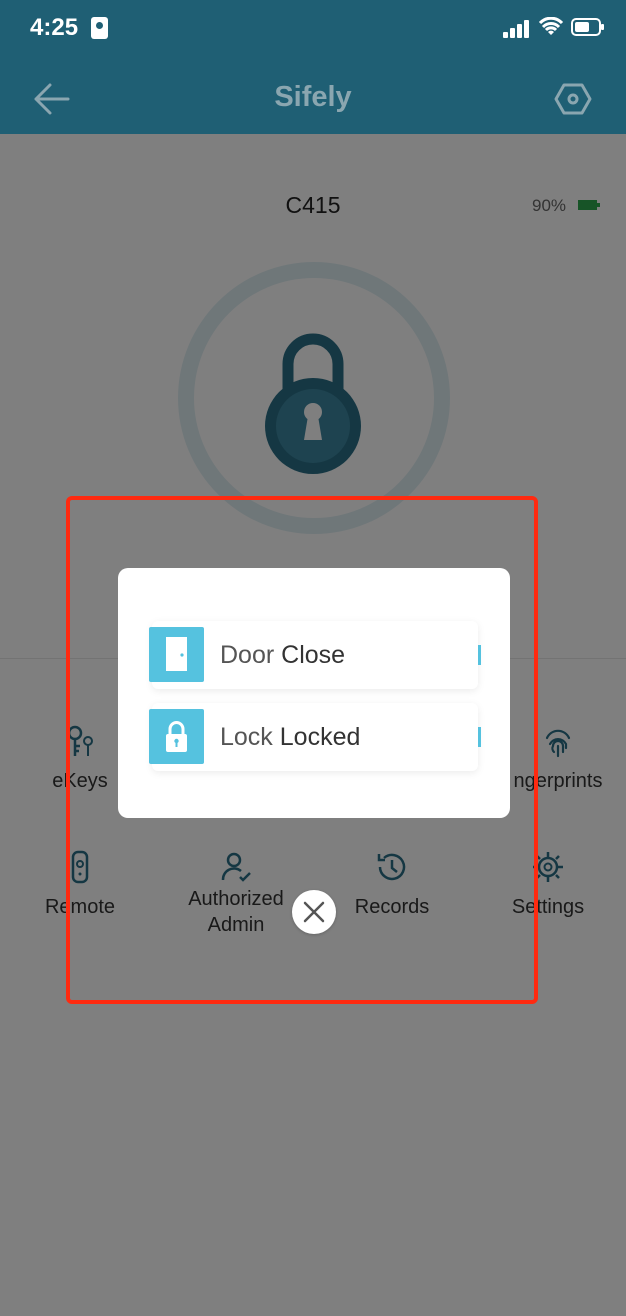 The width and height of the screenshot is (626, 1316). I want to click on status-time: 4:25, so click(54, 27).